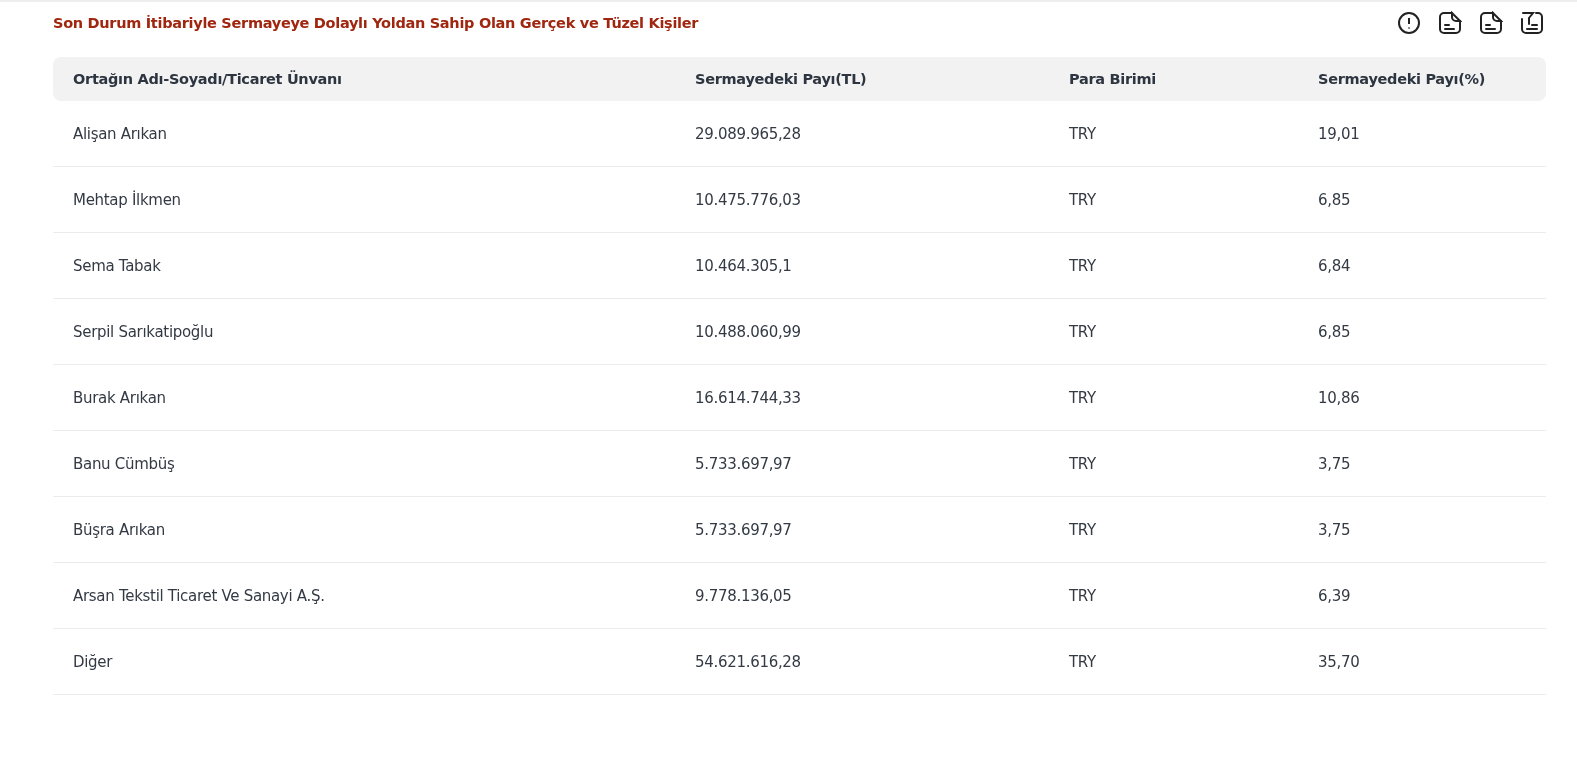 The width and height of the screenshot is (1577, 767). What do you see at coordinates (1402, 79) in the screenshot?
I see `column-header: Sermayedeki Payı(%)` at bounding box center [1402, 79].